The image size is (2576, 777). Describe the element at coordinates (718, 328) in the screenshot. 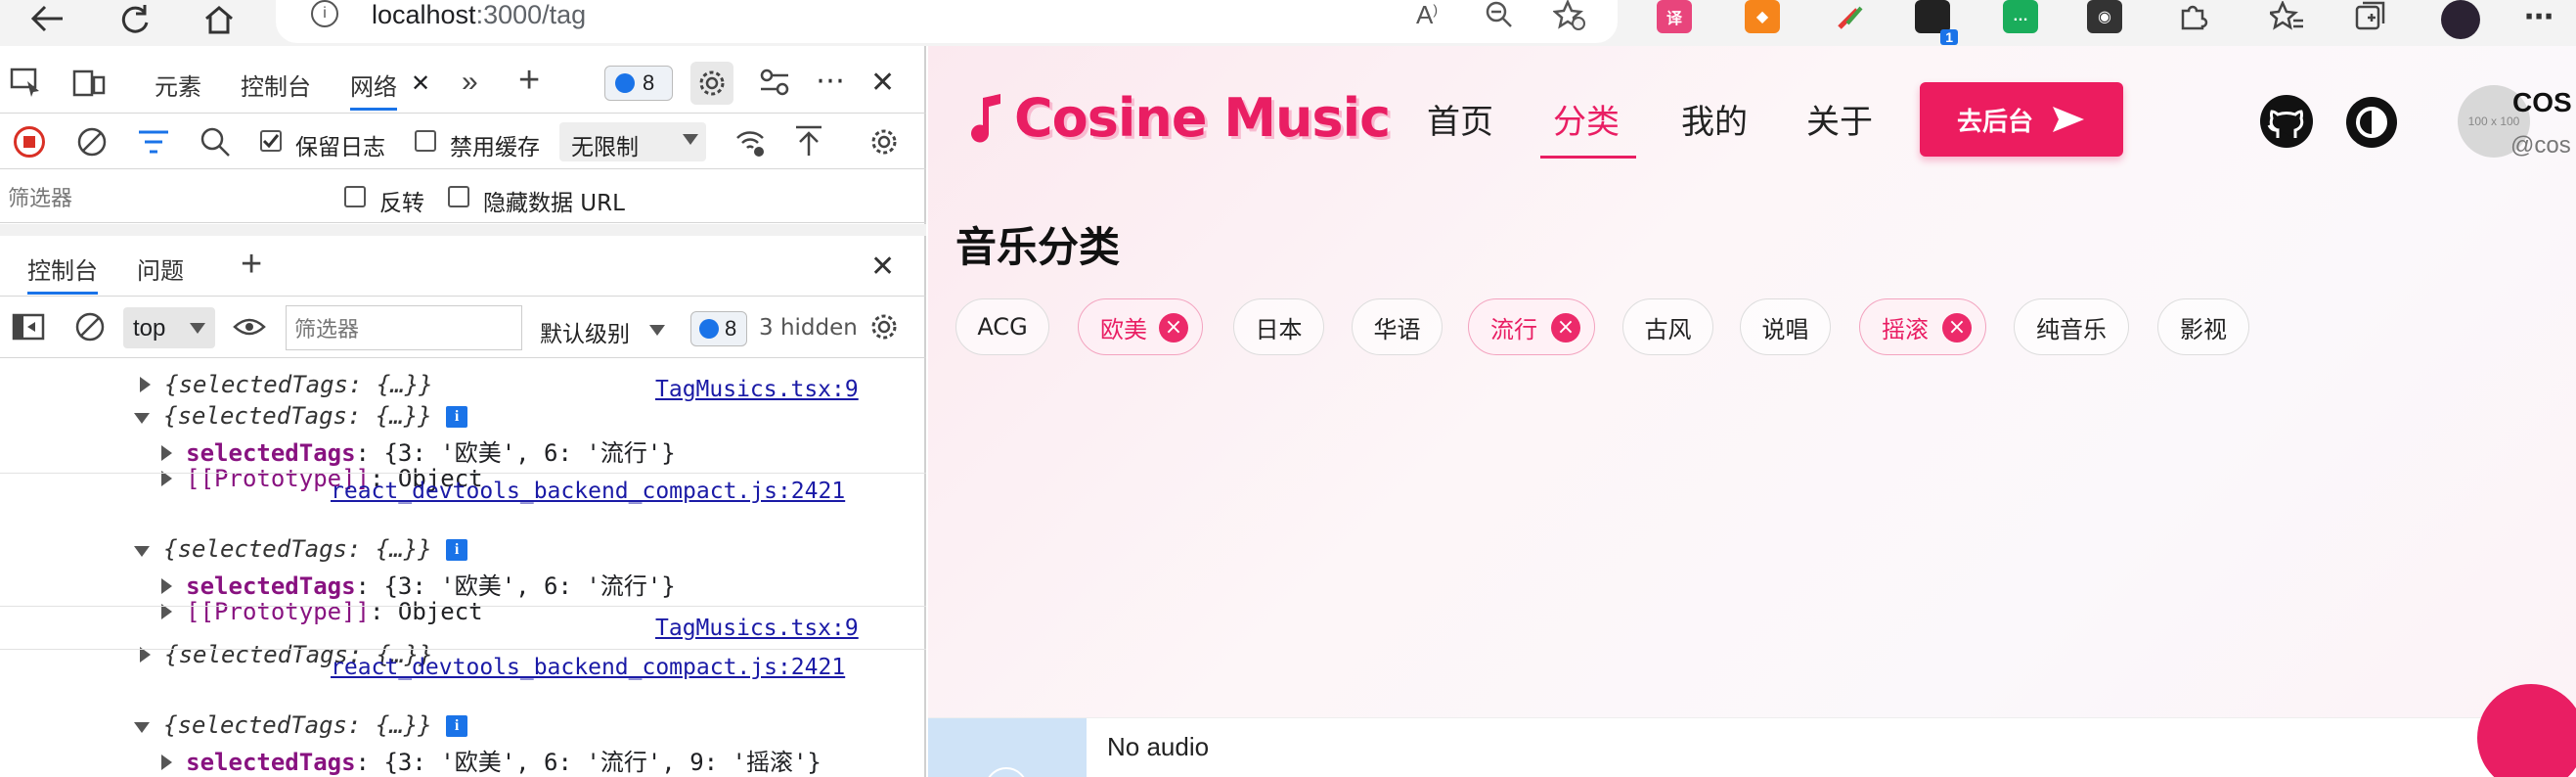

I see `console-message-badge: 8` at that location.